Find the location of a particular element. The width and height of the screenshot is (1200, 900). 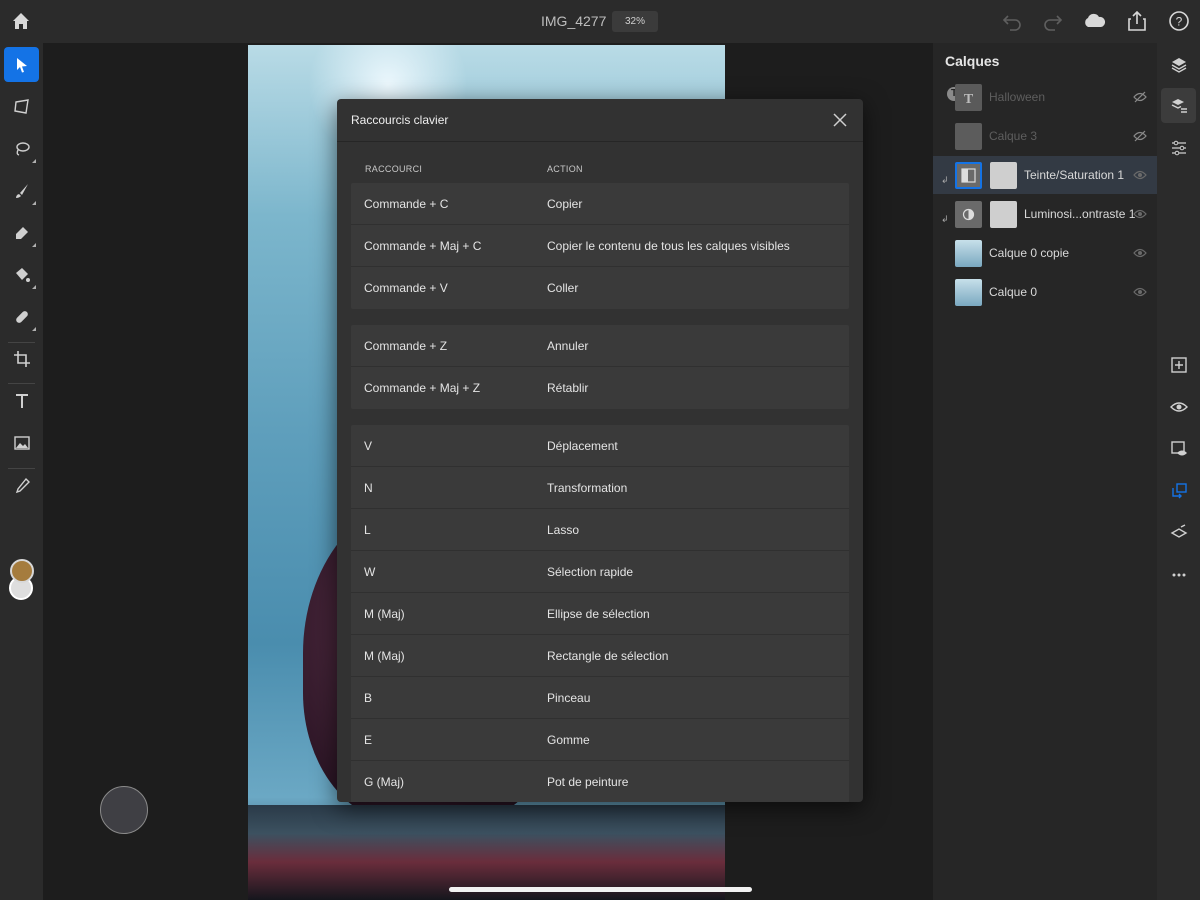

mask-eye-icon is located at coordinates (1178, 447).